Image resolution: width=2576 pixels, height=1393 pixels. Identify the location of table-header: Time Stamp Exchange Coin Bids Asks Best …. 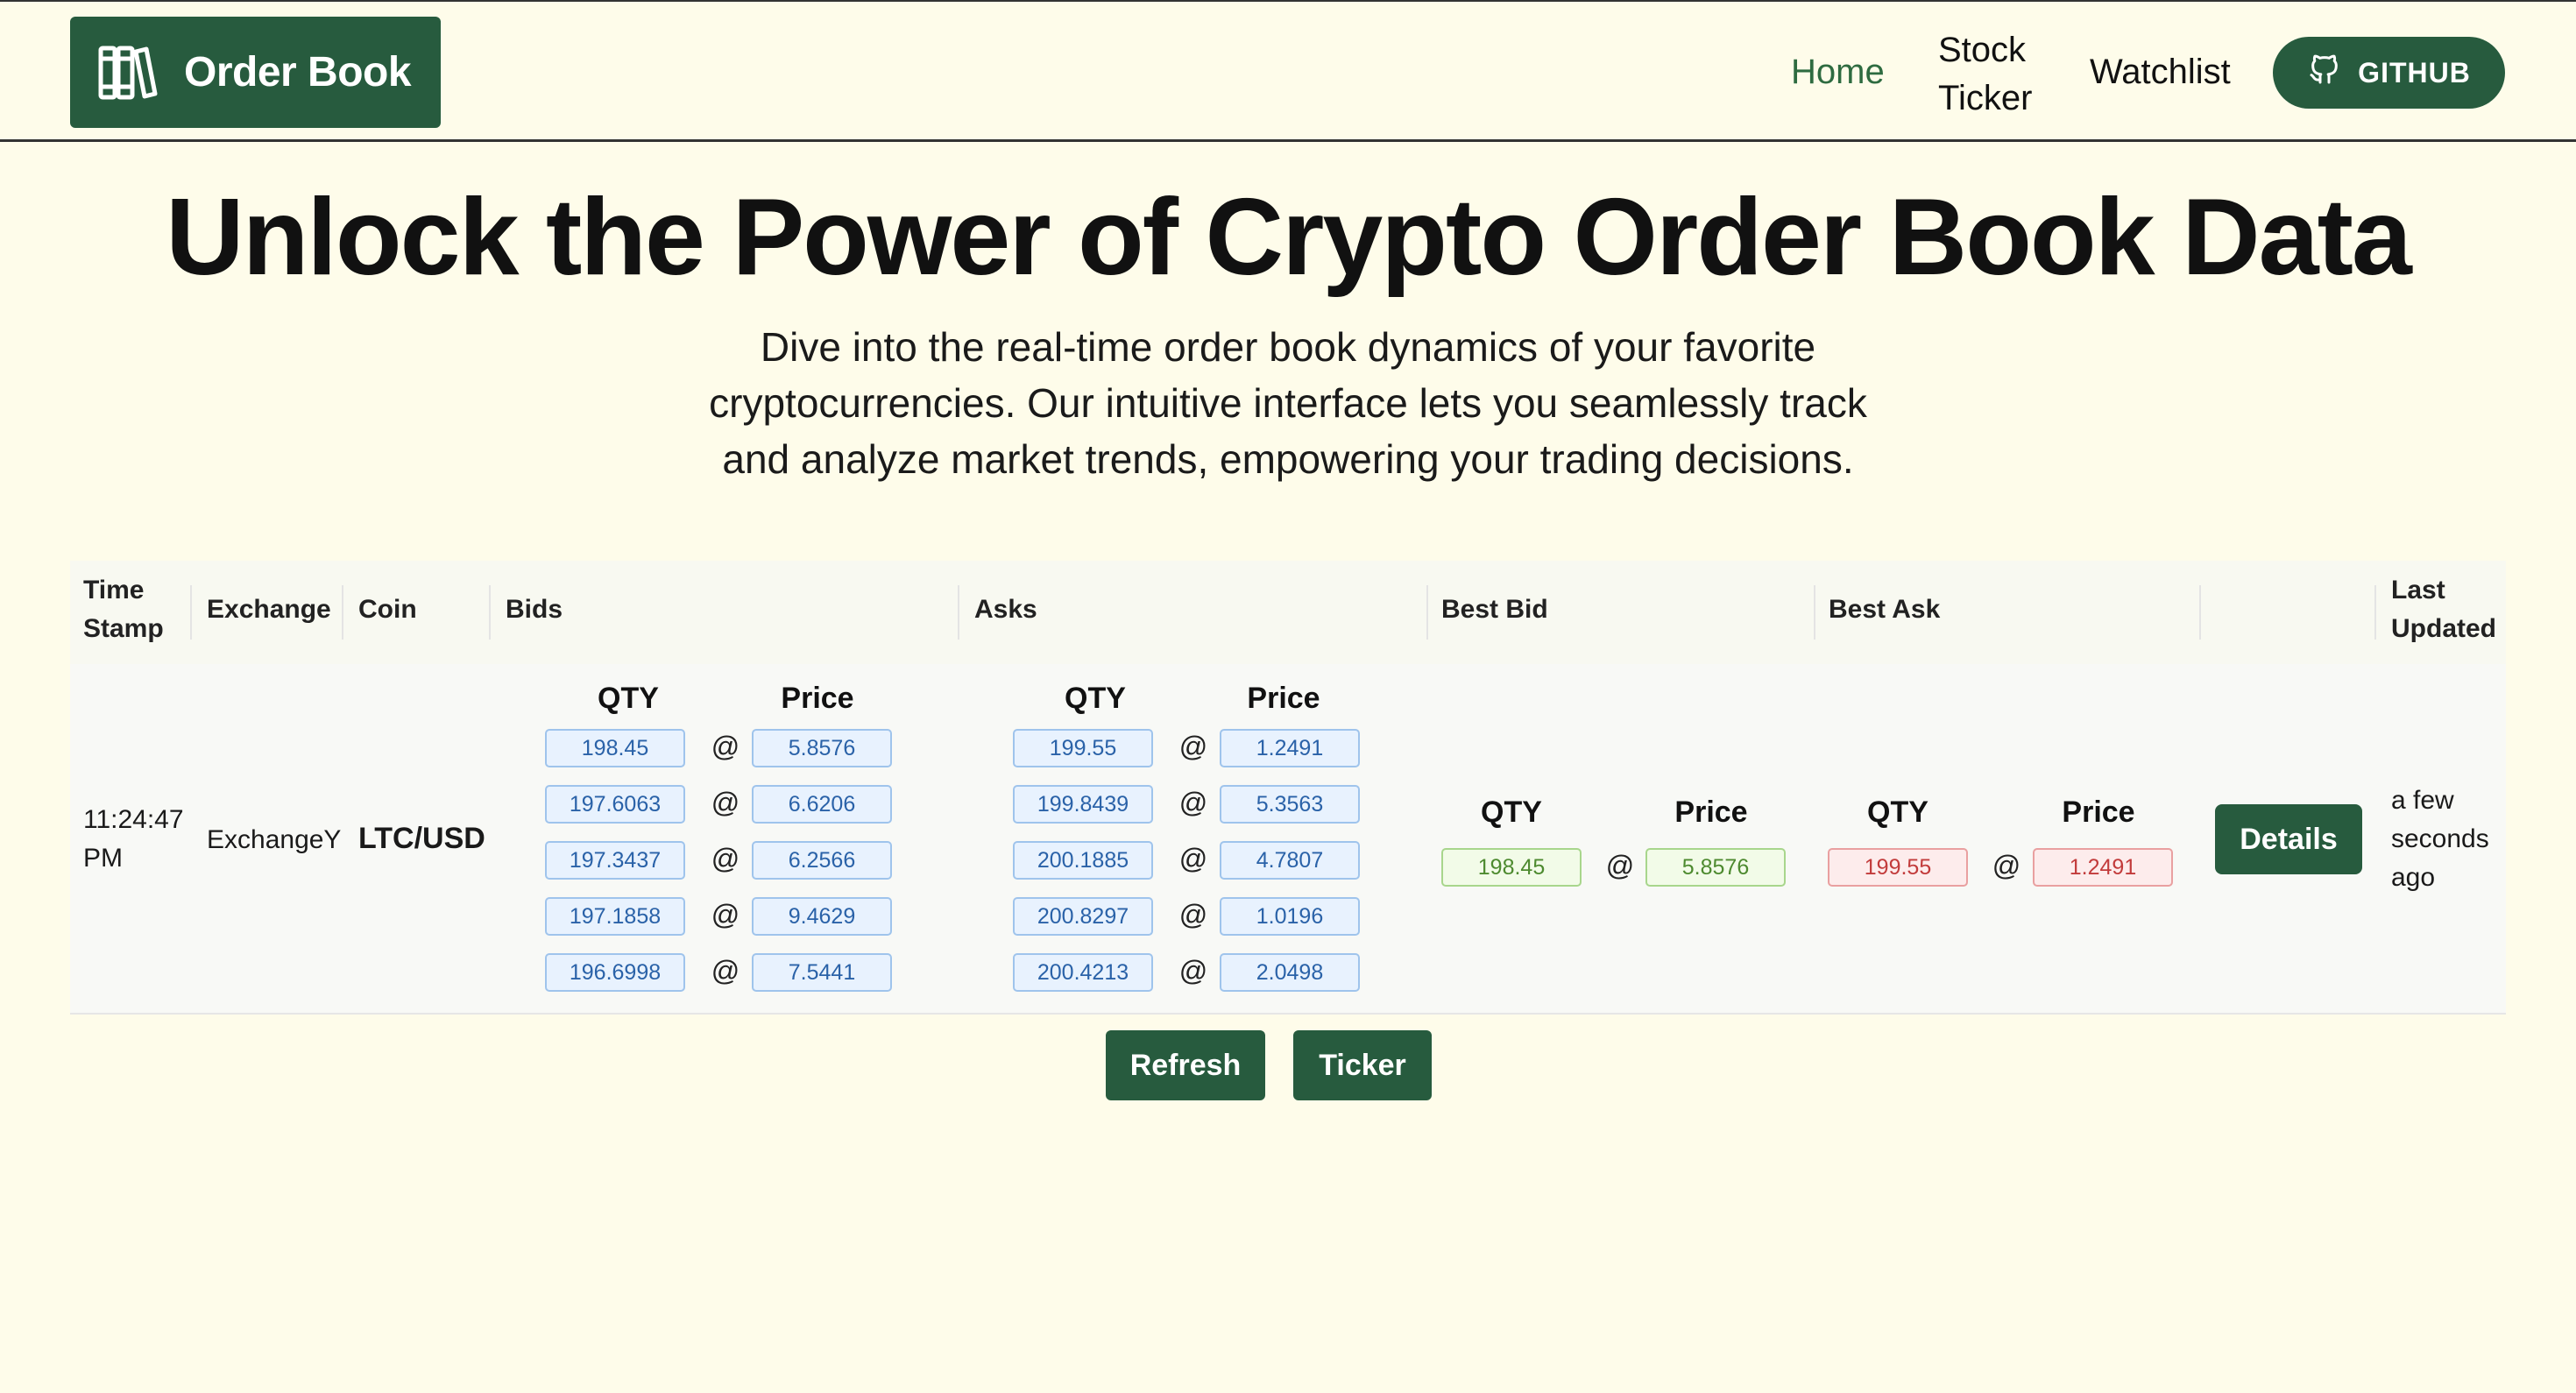
(1288, 612).